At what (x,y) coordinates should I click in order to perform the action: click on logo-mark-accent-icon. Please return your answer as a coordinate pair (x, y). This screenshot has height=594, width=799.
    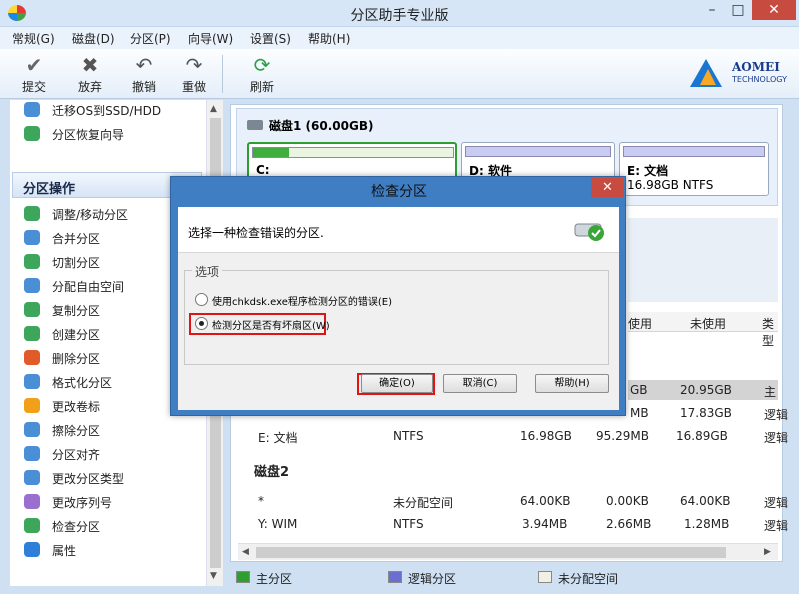
    Looking at the image, I should click on (708, 77).